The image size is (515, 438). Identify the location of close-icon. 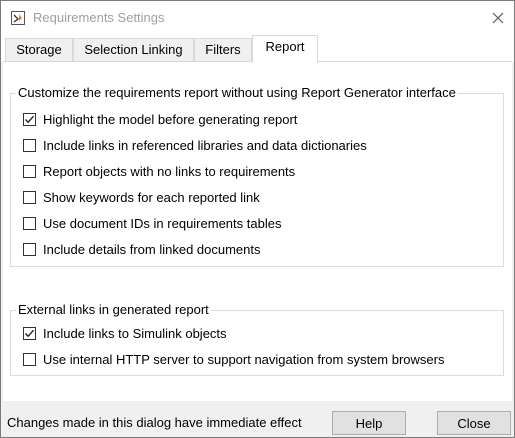
(498, 18).